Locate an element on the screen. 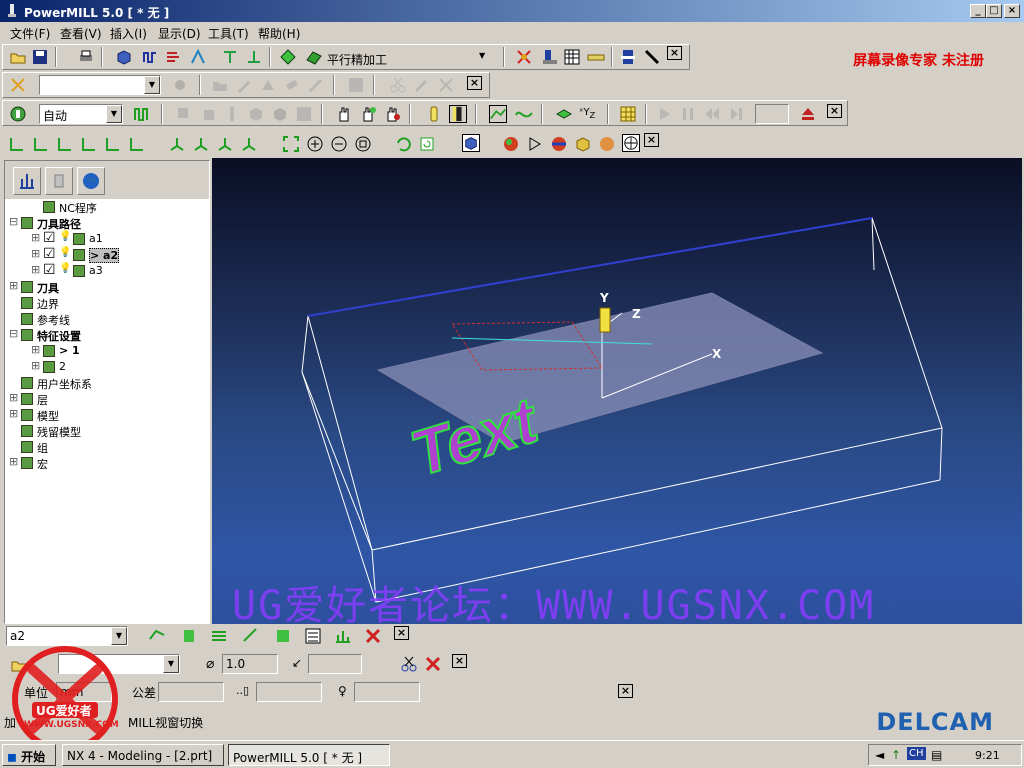 This screenshot has height=768, width=1024. rapid-move-icon is located at coordinates (150, 57).